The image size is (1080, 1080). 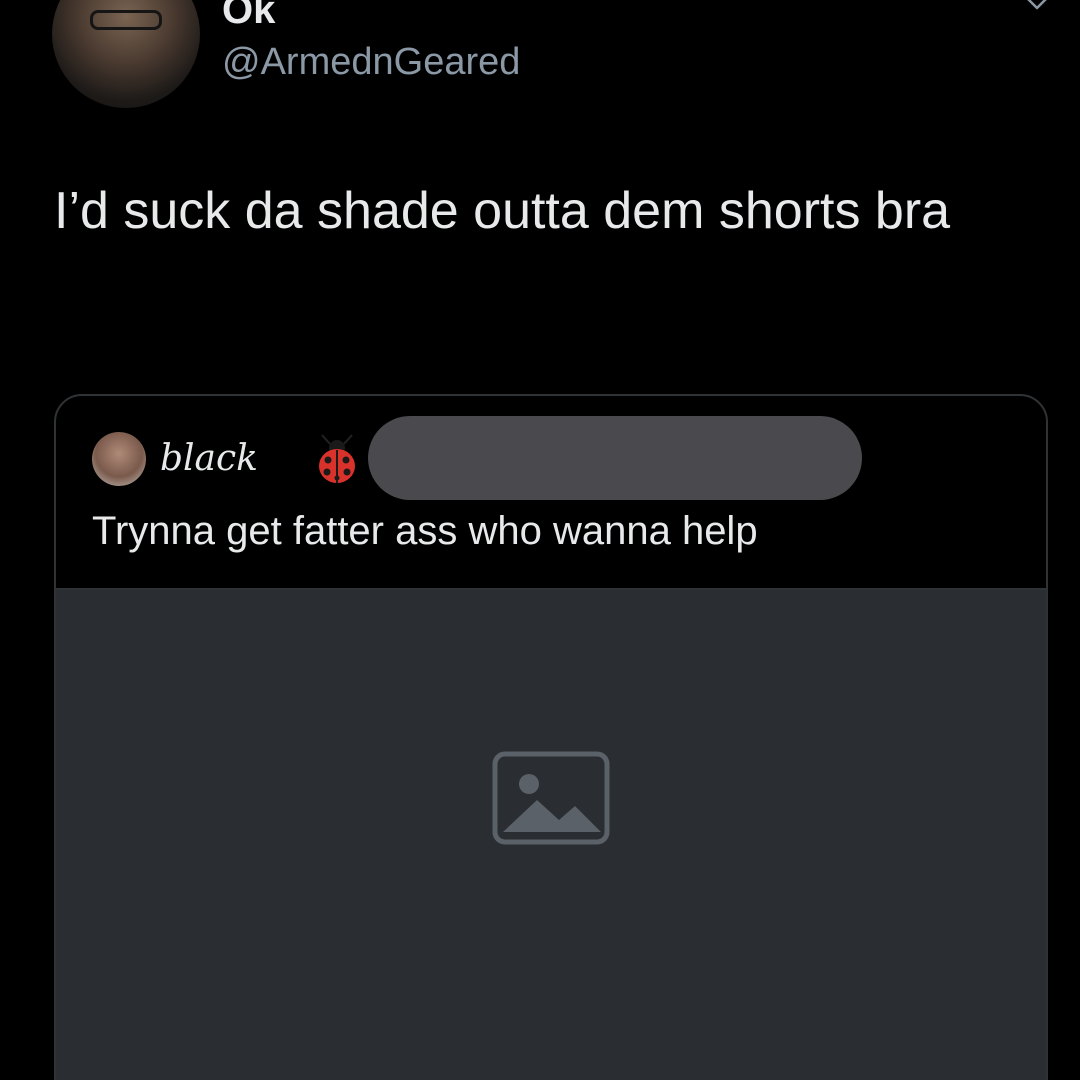 What do you see at coordinates (119, 459) in the screenshot?
I see `quoted-author-avatar` at bounding box center [119, 459].